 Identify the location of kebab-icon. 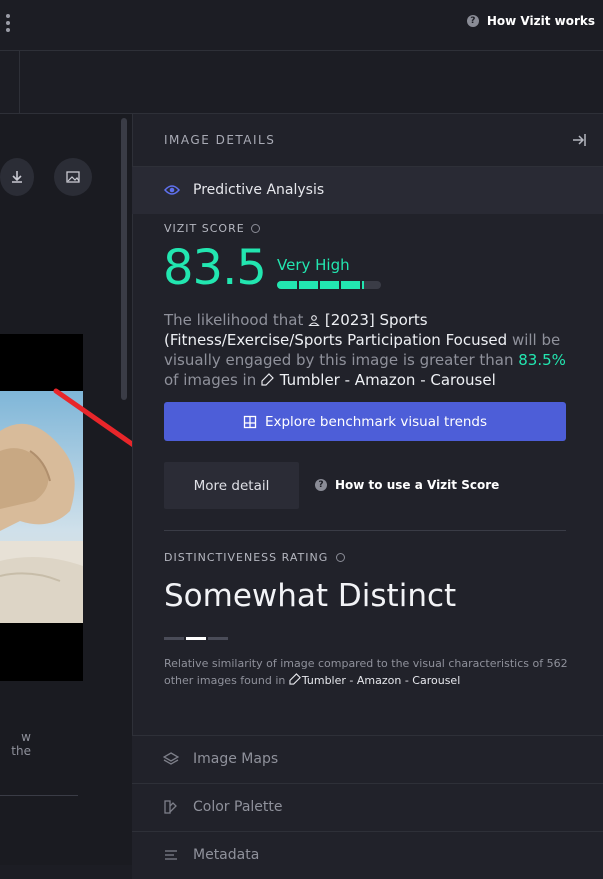
(9, 24).